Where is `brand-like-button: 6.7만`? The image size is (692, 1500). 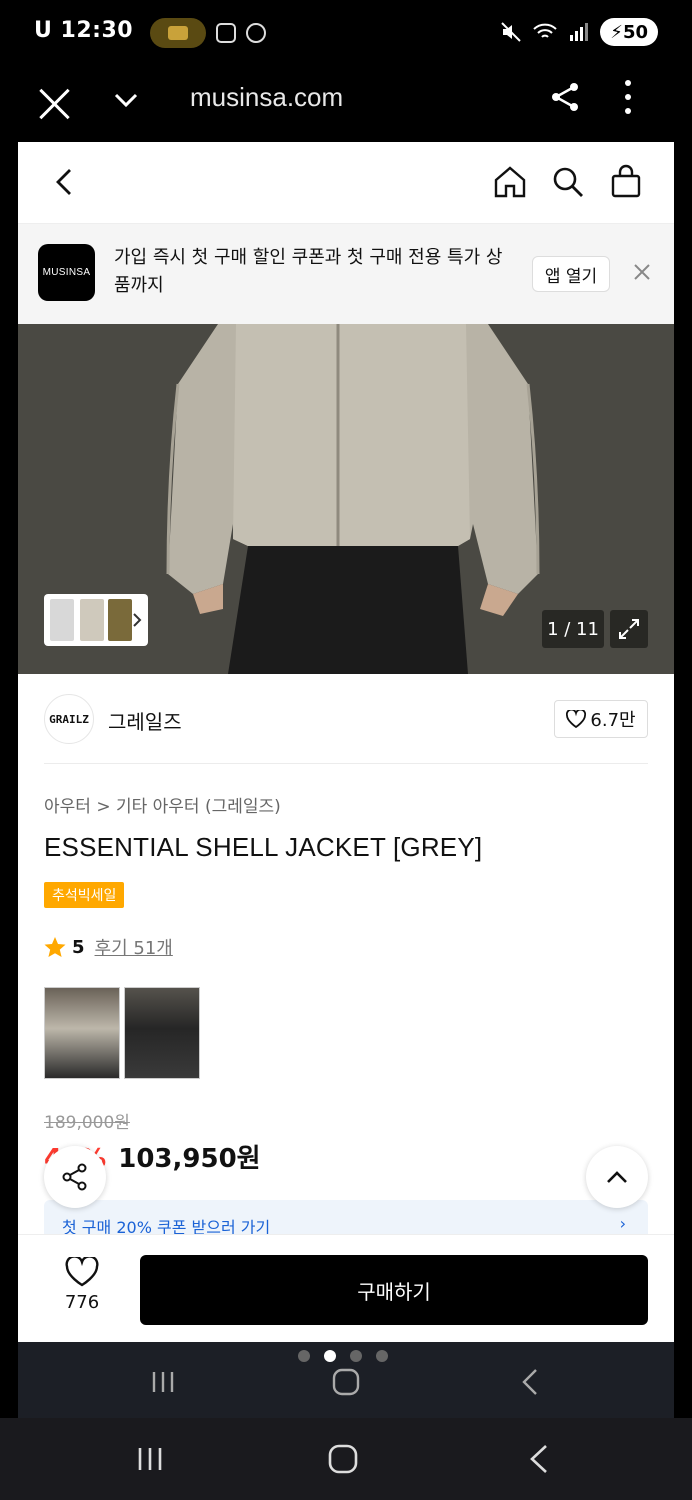 brand-like-button: 6.7만 is located at coordinates (601, 719).